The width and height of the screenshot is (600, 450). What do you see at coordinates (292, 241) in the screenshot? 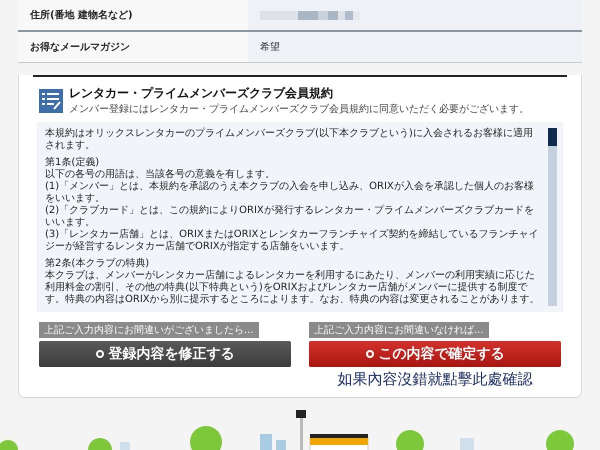
I see `terms-text: (3)「レンタカー店舗」とは、ORIXまたはORIXとレンタカーフランチャイズ契約を締結しているフランチャイジーが経営するレンタカー店舗でORIXが指定する店舗をいいます。` at bounding box center [292, 241].